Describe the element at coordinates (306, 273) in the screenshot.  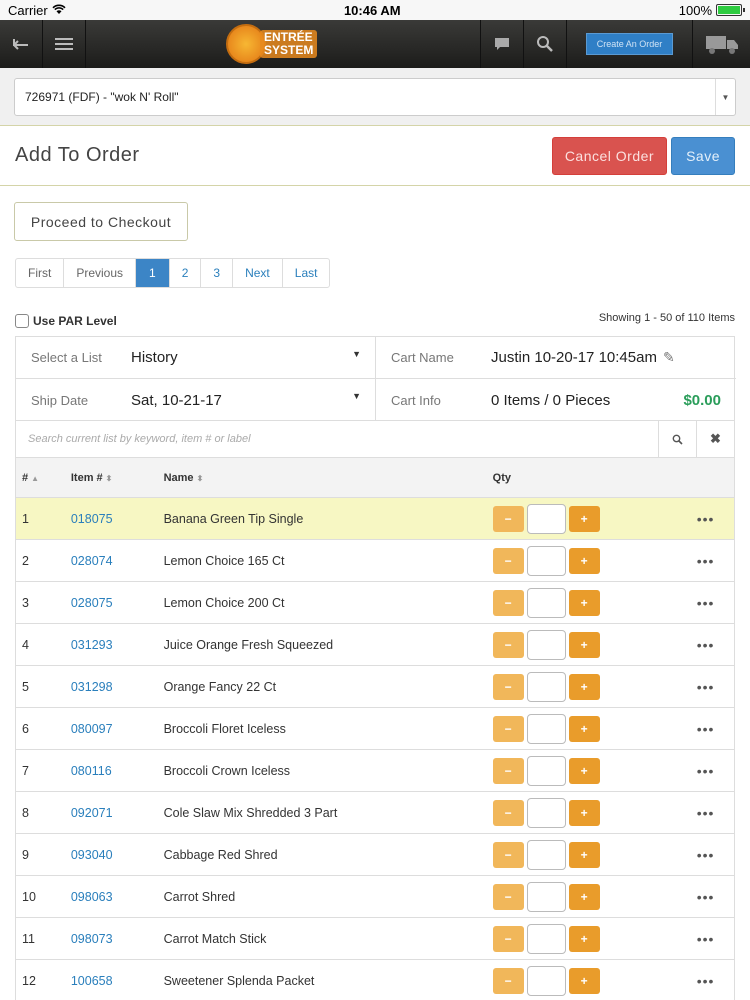
I see `page-last: Last` at that location.